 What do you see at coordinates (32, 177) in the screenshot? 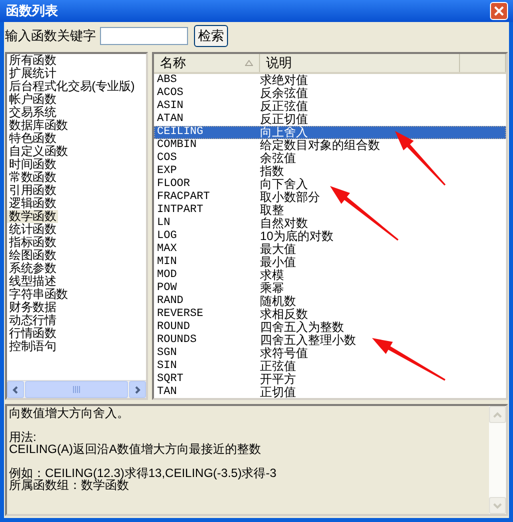
I see `category-item: 常数函数` at bounding box center [32, 177].